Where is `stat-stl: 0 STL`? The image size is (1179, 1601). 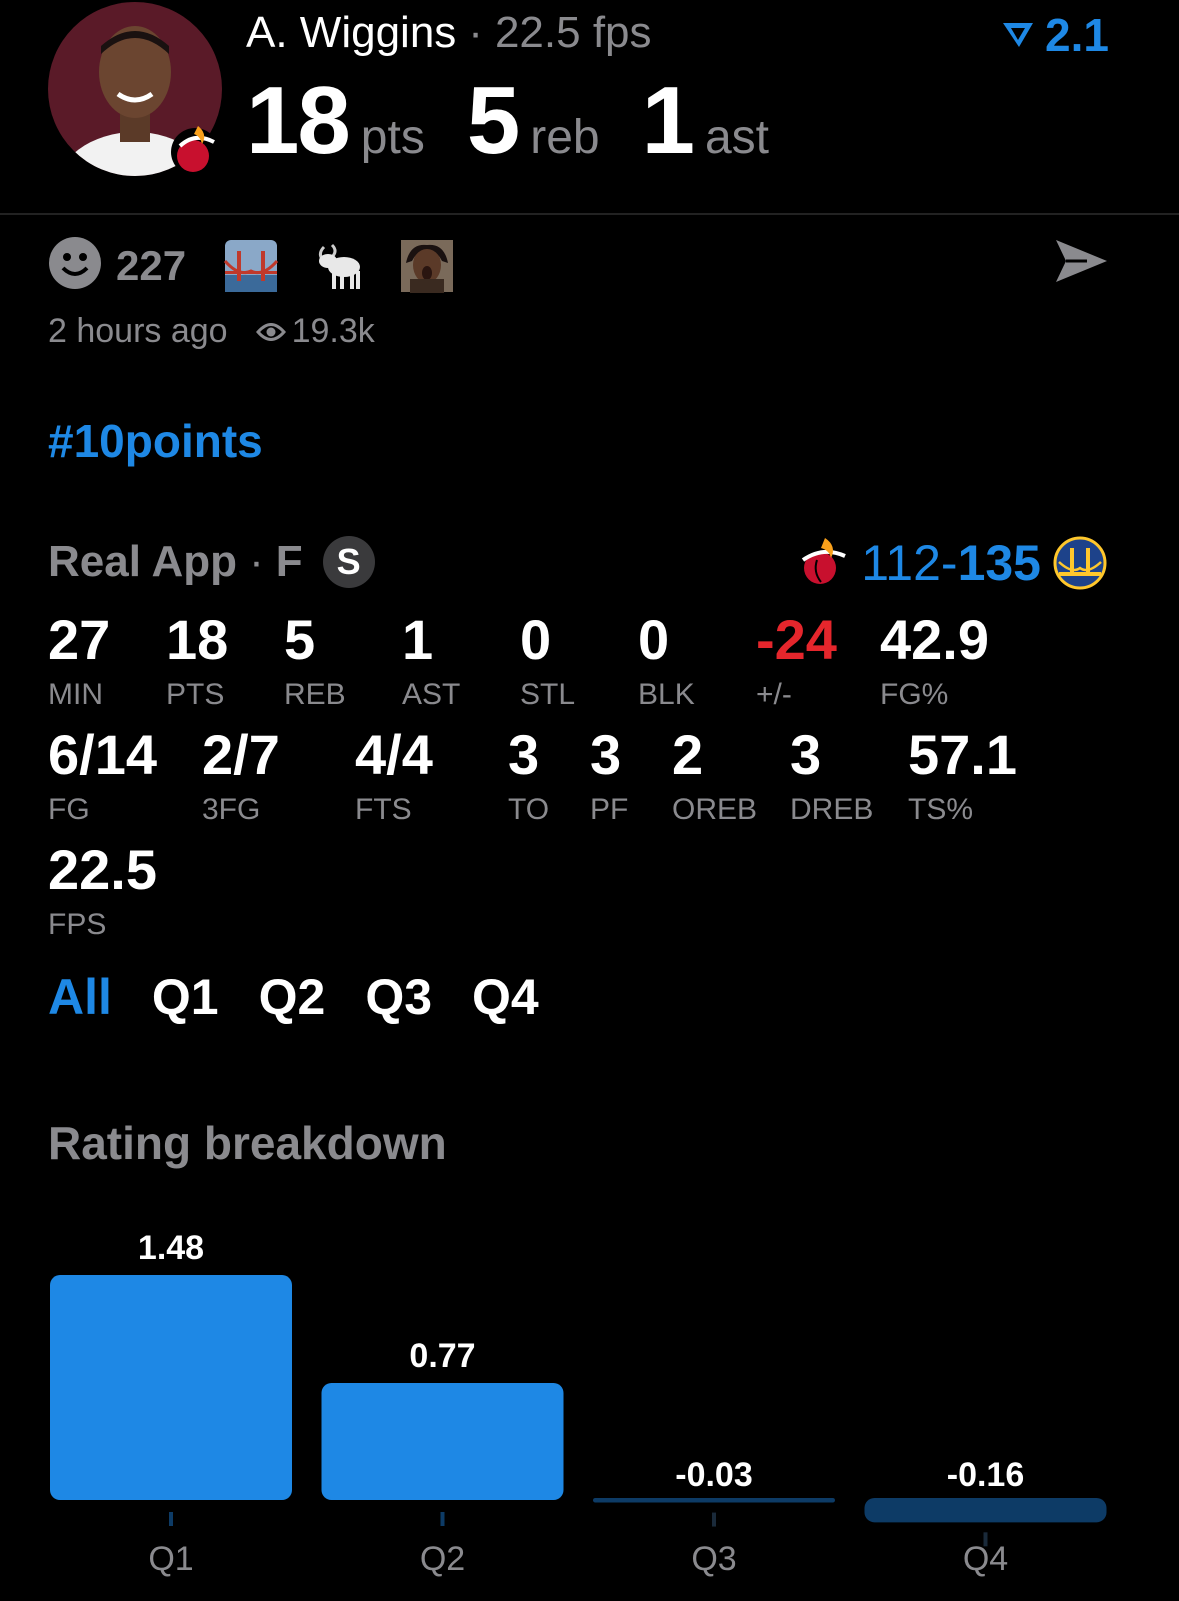
stat-stl: 0 STL is located at coordinates (547, 662).